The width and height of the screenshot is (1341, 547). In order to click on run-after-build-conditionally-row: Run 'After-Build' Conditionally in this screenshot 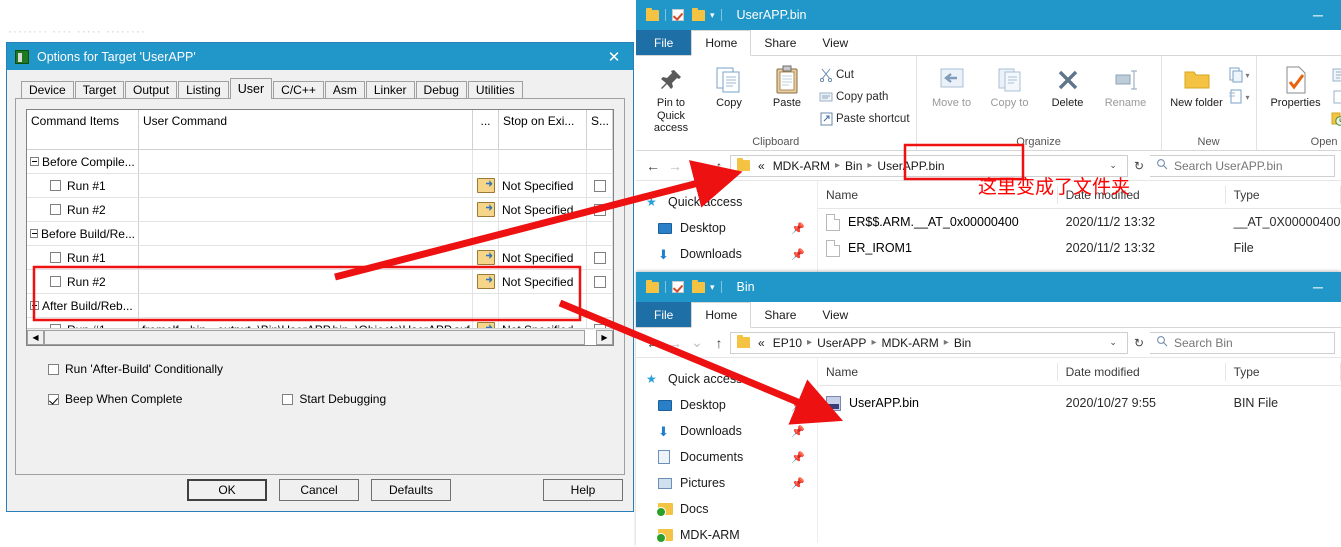, I will do `click(320, 369)`.